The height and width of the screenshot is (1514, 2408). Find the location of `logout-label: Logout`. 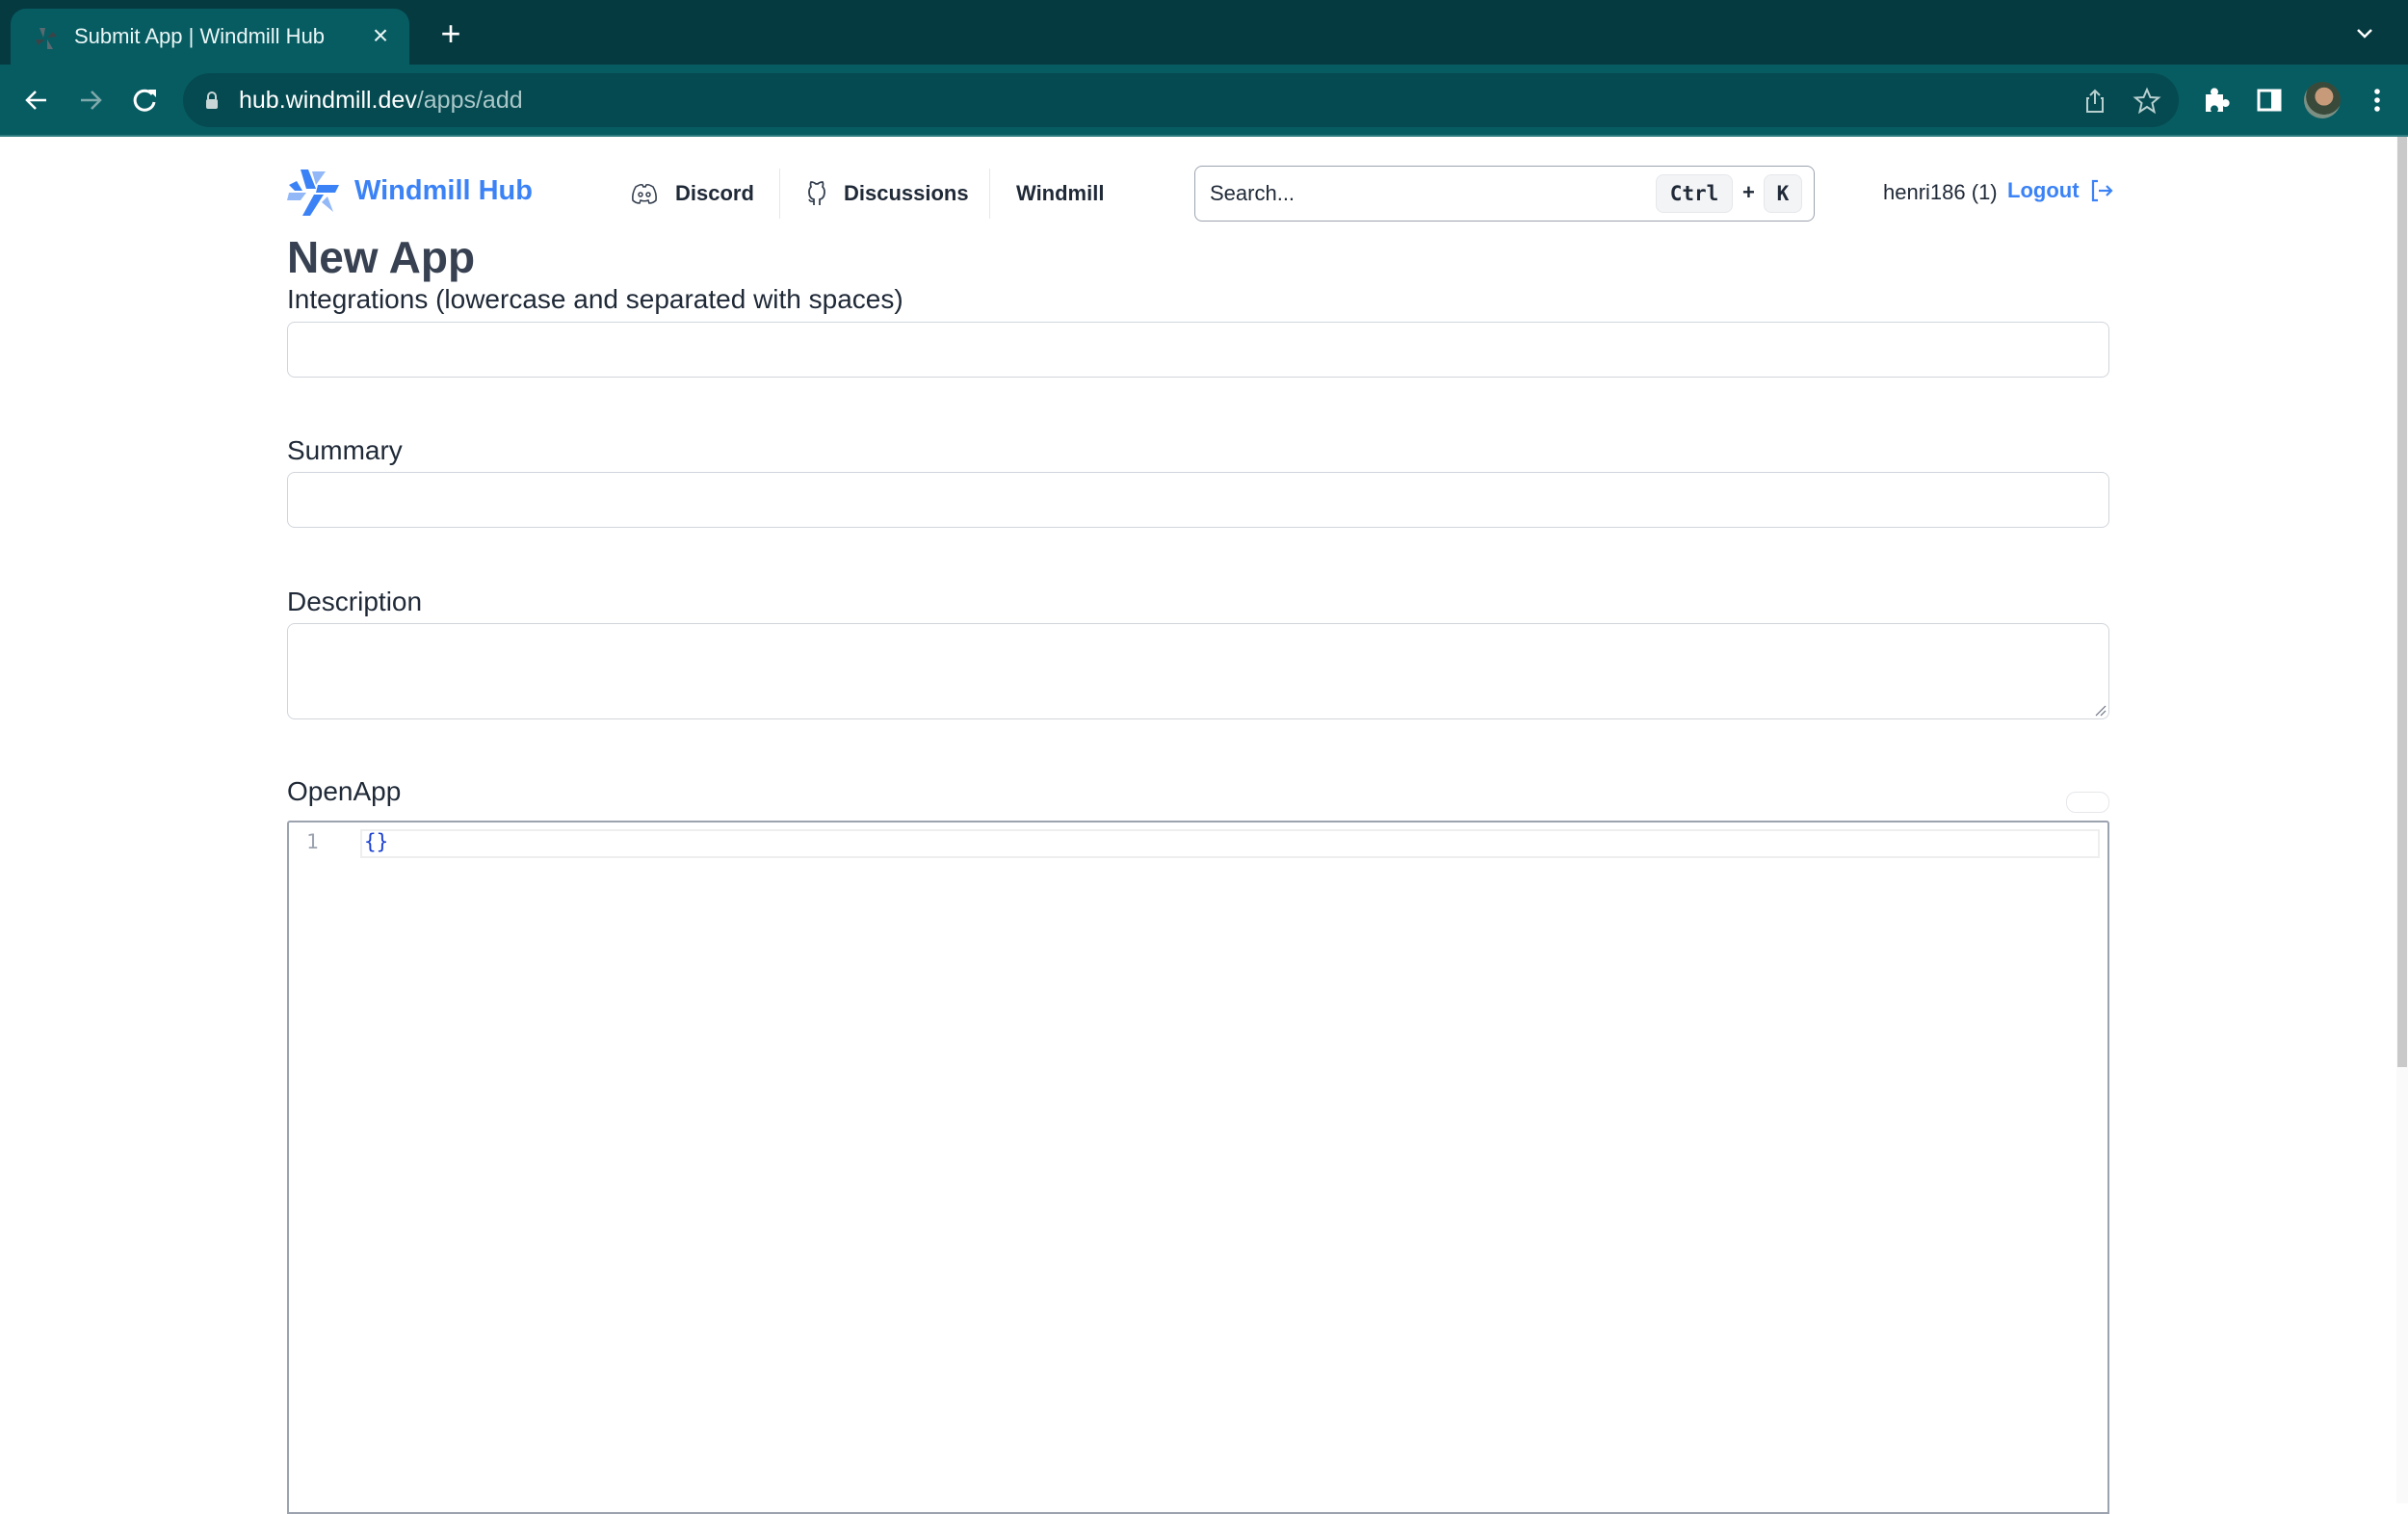

logout-label: Logout is located at coordinates (2043, 190).